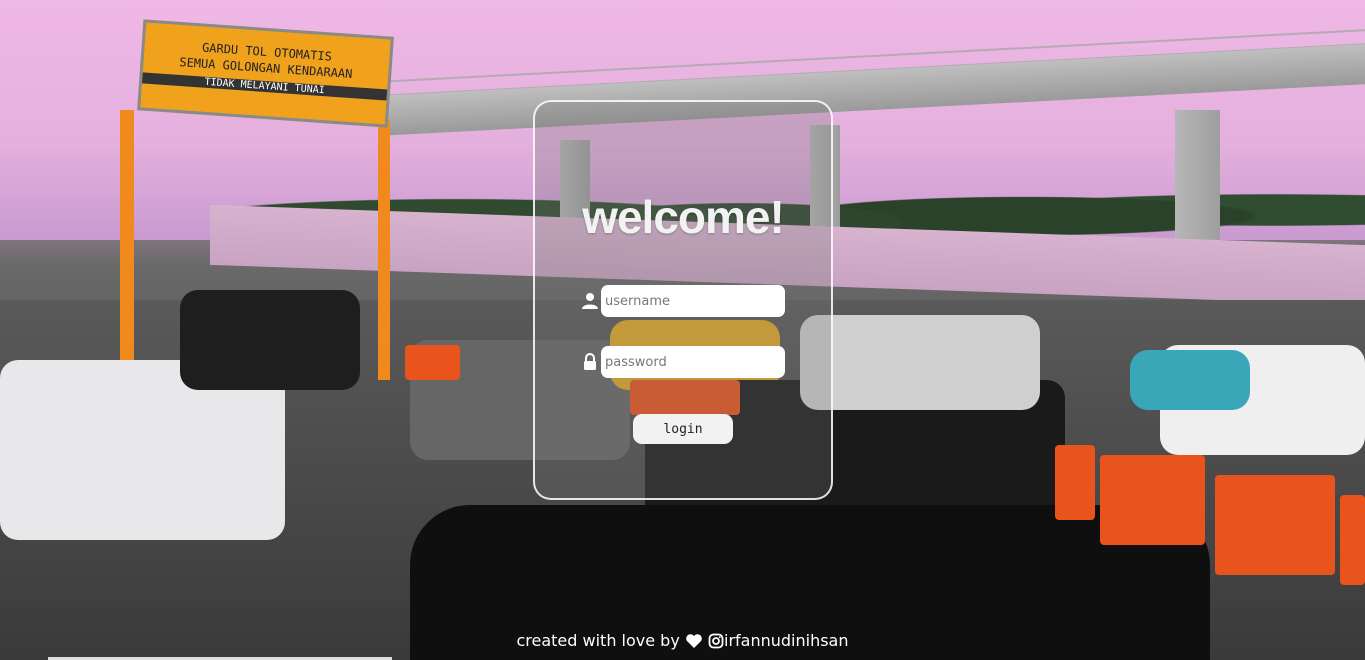 This screenshot has height=660, width=1365. What do you see at coordinates (716, 641) in the screenshot?
I see `instagram-icon` at bounding box center [716, 641].